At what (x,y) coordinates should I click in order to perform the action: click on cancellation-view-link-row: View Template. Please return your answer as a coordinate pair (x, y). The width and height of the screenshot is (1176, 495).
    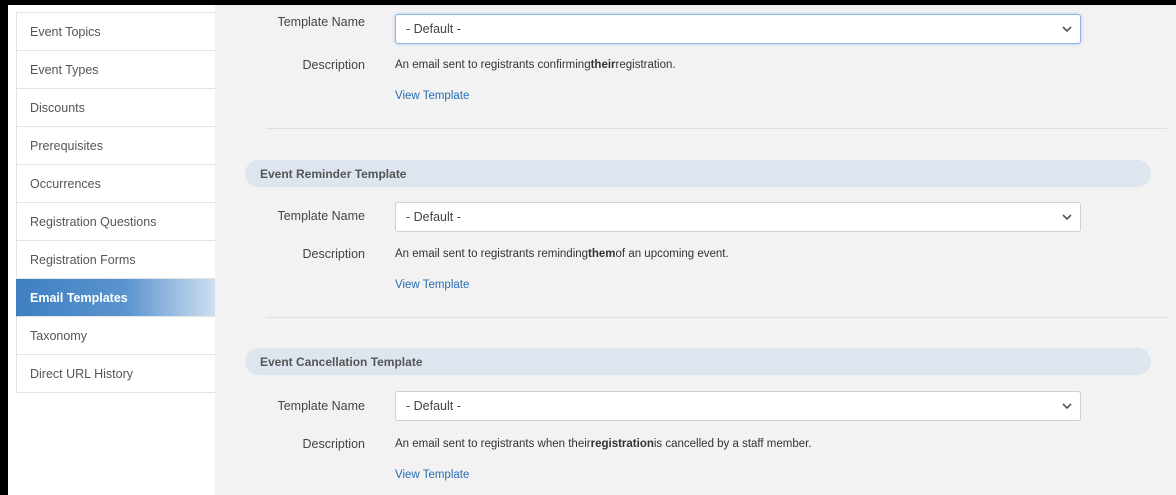
    Looking at the image, I should click on (432, 475).